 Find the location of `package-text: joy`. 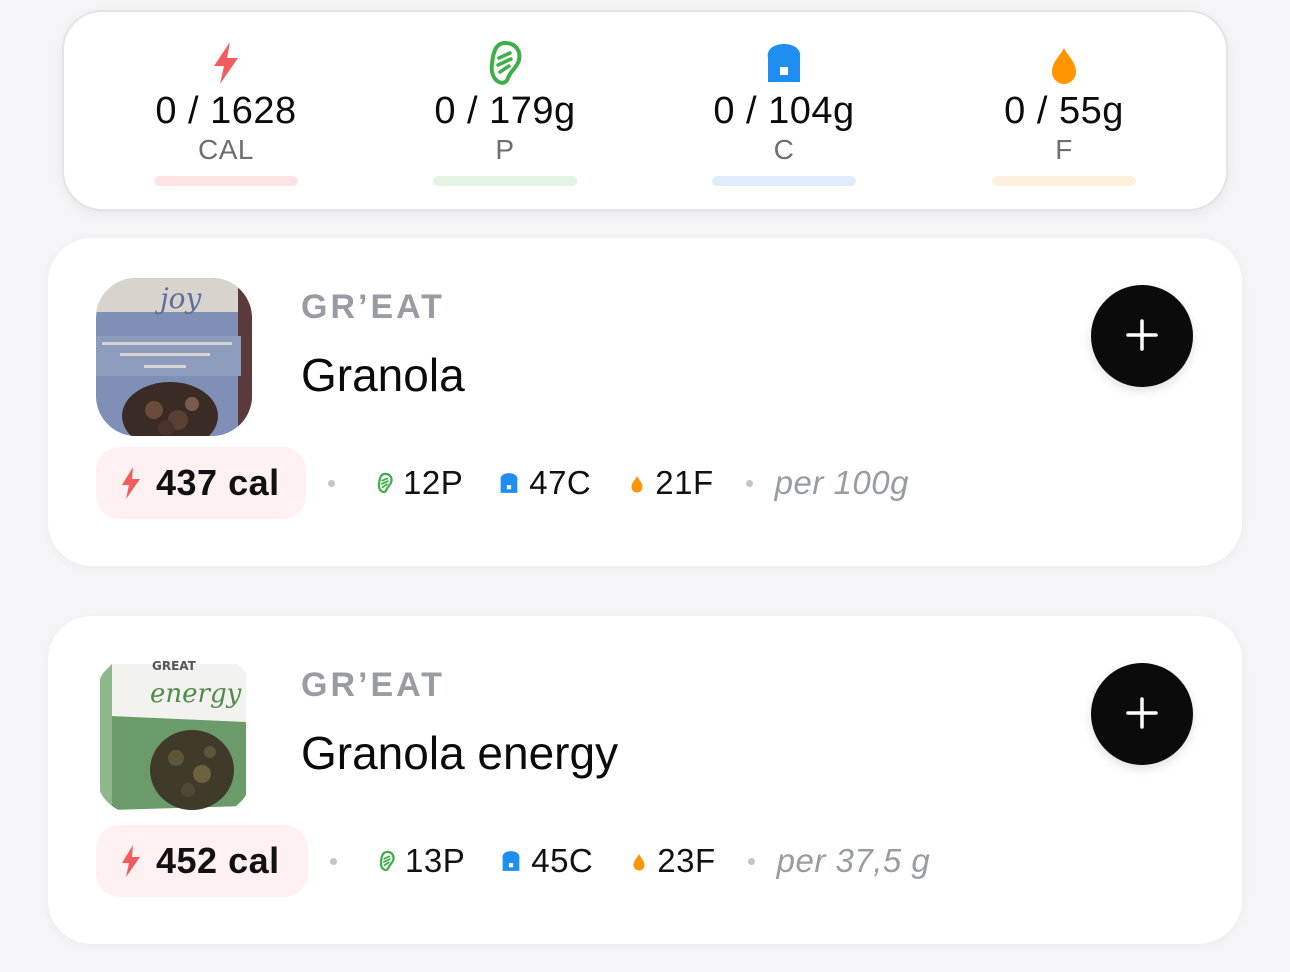

package-text: joy is located at coordinates (178, 298).